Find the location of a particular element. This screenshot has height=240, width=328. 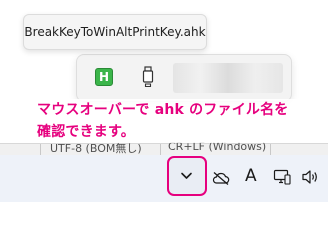

ime-icon: A is located at coordinates (251, 176).